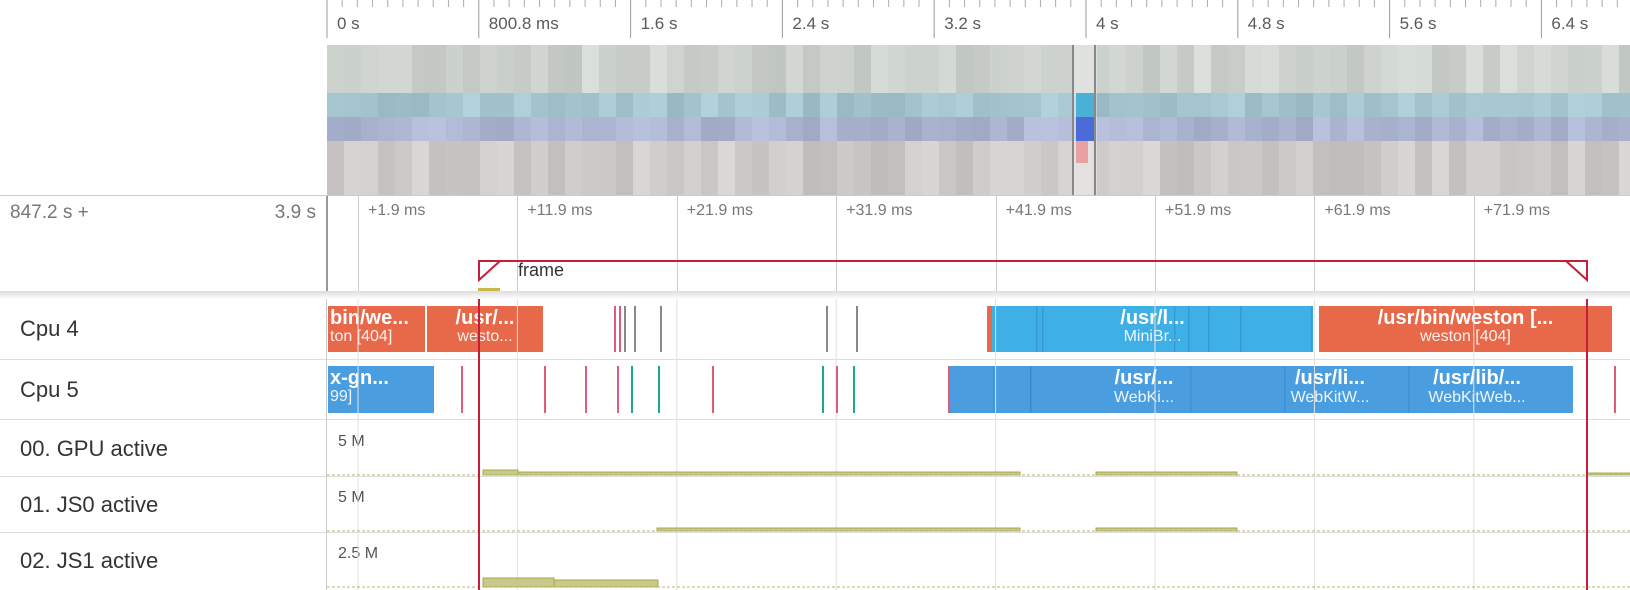 This screenshot has height=590, width=1630. I want to click on overview-tick-label: 2.4 s, so click(811, 23).